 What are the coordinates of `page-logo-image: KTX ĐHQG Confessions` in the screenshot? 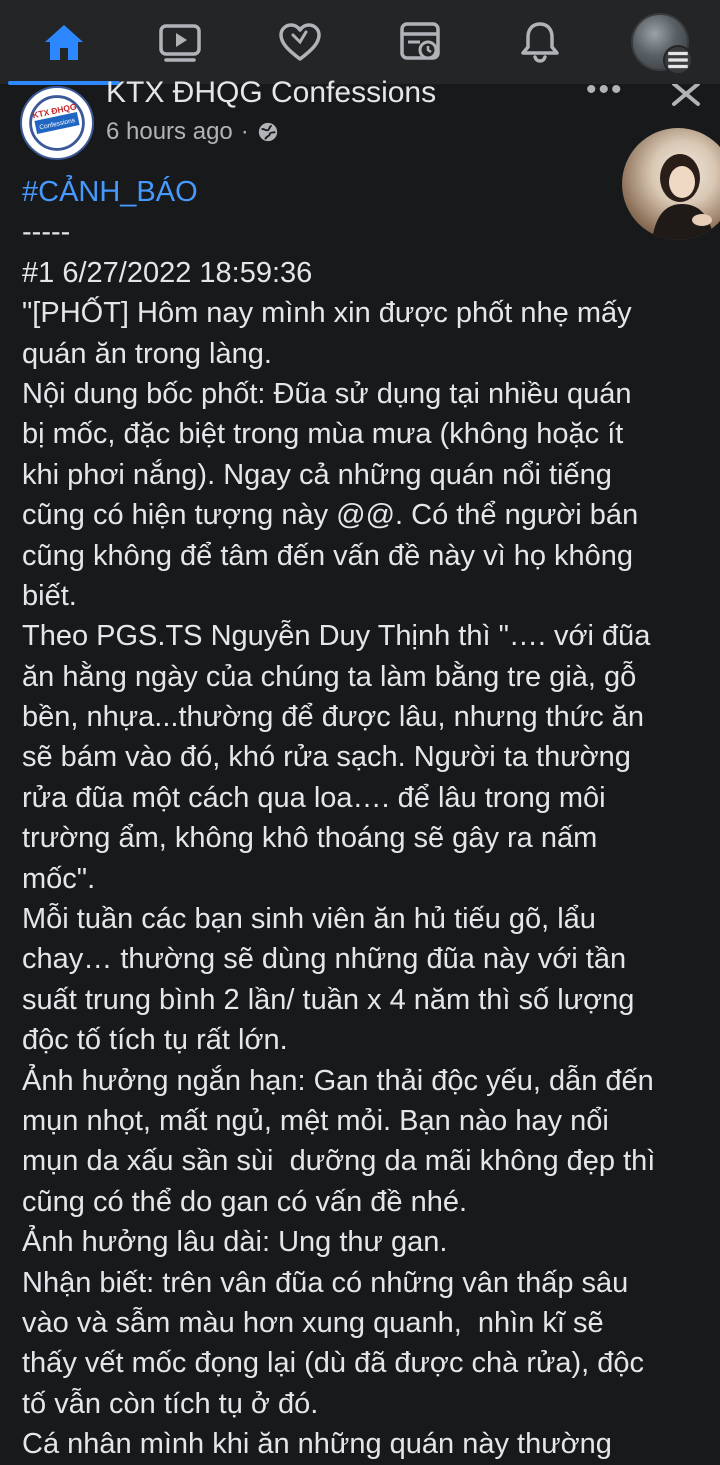 It's located at (57, 123).